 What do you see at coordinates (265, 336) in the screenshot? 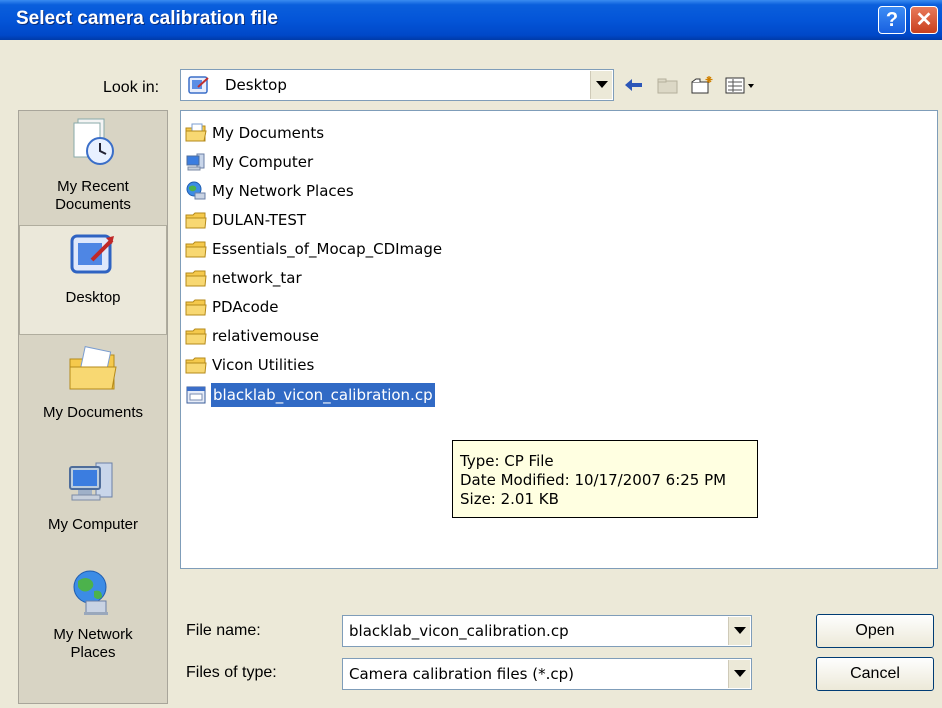
I see `file-name: relativemouse` at bounding box center [265, 336].